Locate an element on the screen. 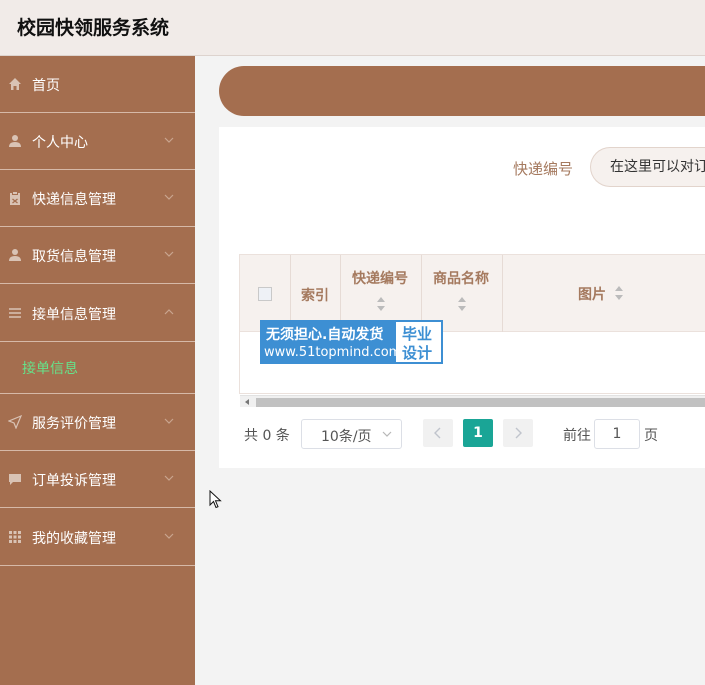 The image size is (705, 685). watermark-badge-line: 设计 is located at coordinates (417, 353).